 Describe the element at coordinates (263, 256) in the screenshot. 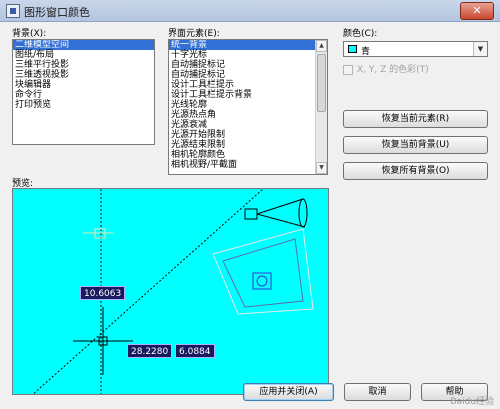

I see `camera-glyph` at that location.